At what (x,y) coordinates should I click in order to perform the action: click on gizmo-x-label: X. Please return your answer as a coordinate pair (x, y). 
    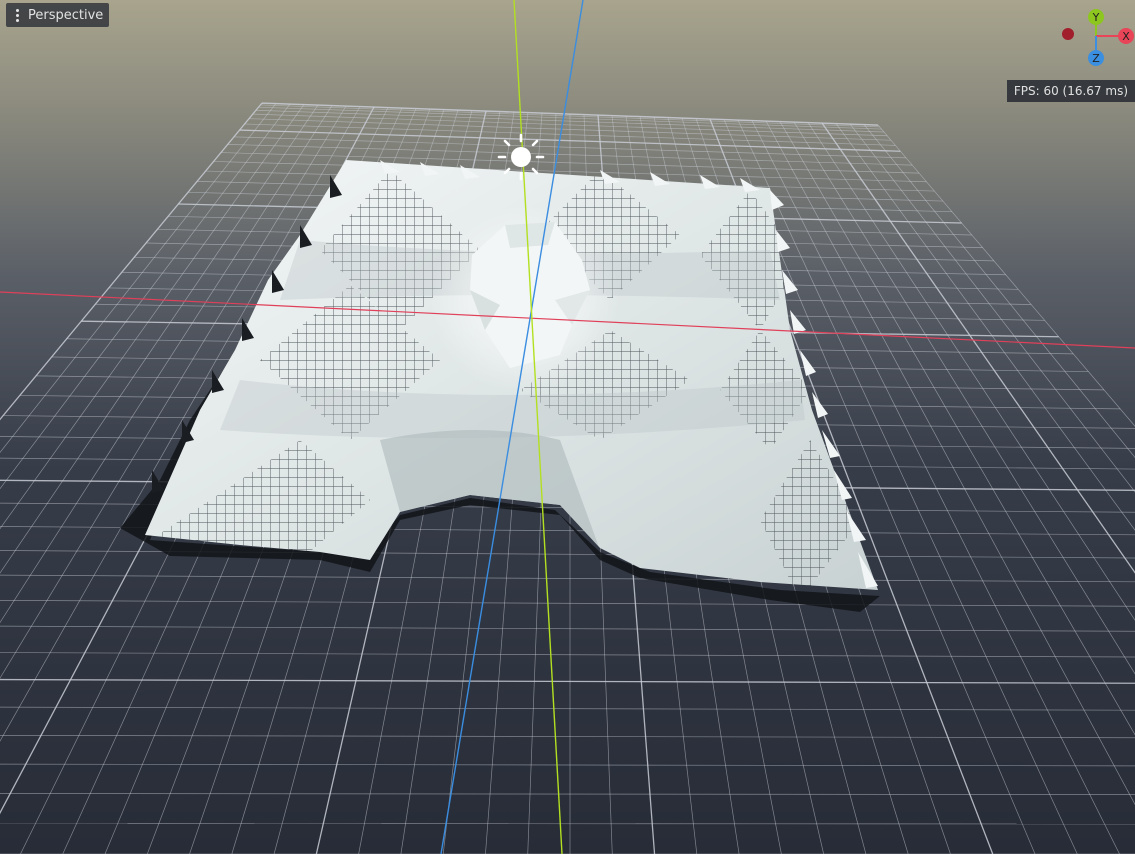
    Looking at the image, I should click on (1126, 36).